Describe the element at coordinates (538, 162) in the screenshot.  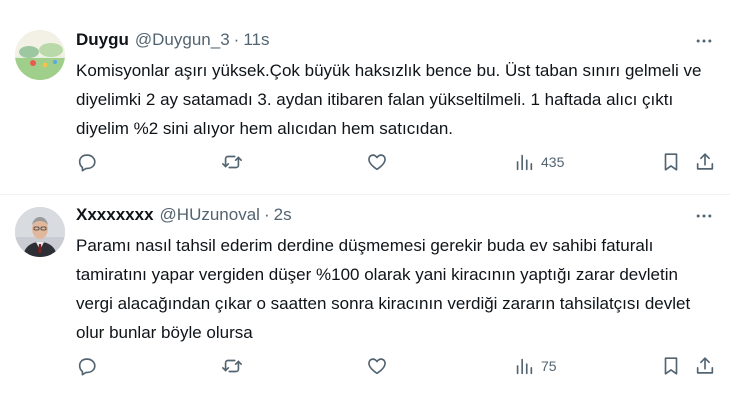
I see `views-button: 435` at that location.